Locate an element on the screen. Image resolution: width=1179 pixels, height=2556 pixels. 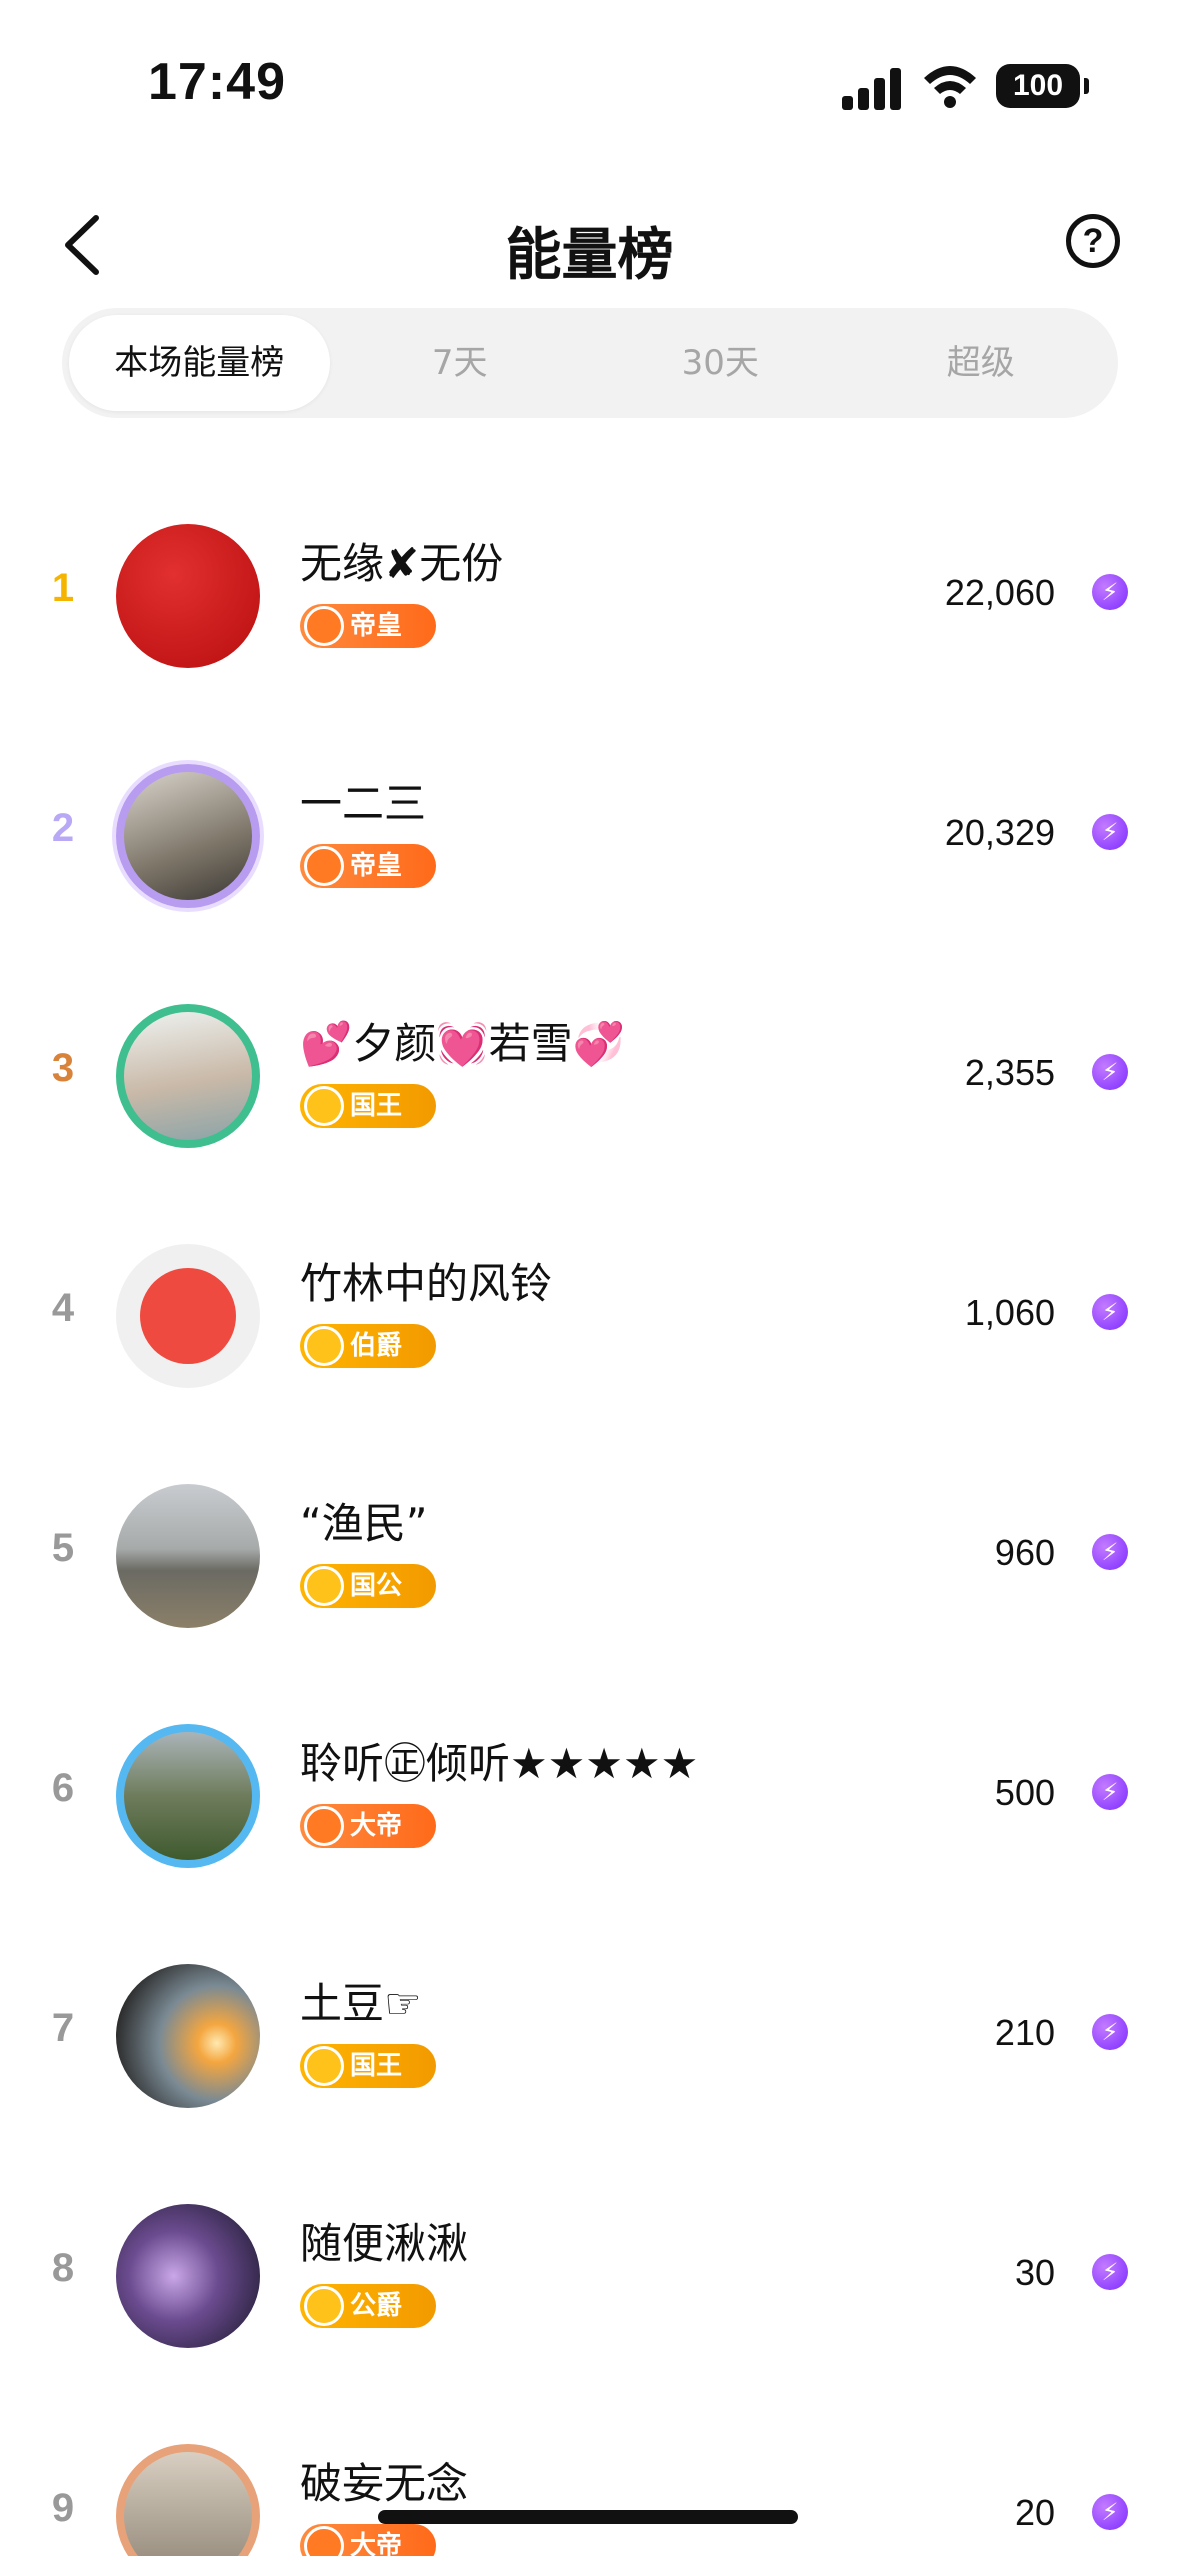
level-badge: 国公 is located at coordinates (368, 1586).